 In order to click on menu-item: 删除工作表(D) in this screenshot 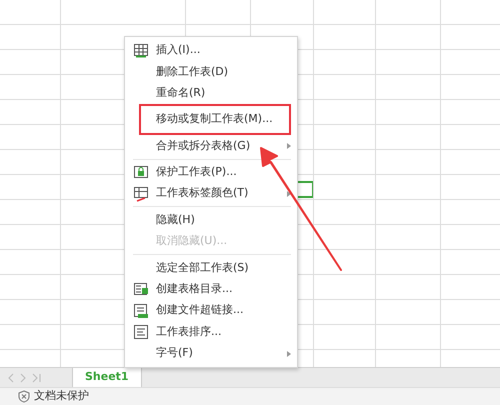, I will do `click(211, 72)`.